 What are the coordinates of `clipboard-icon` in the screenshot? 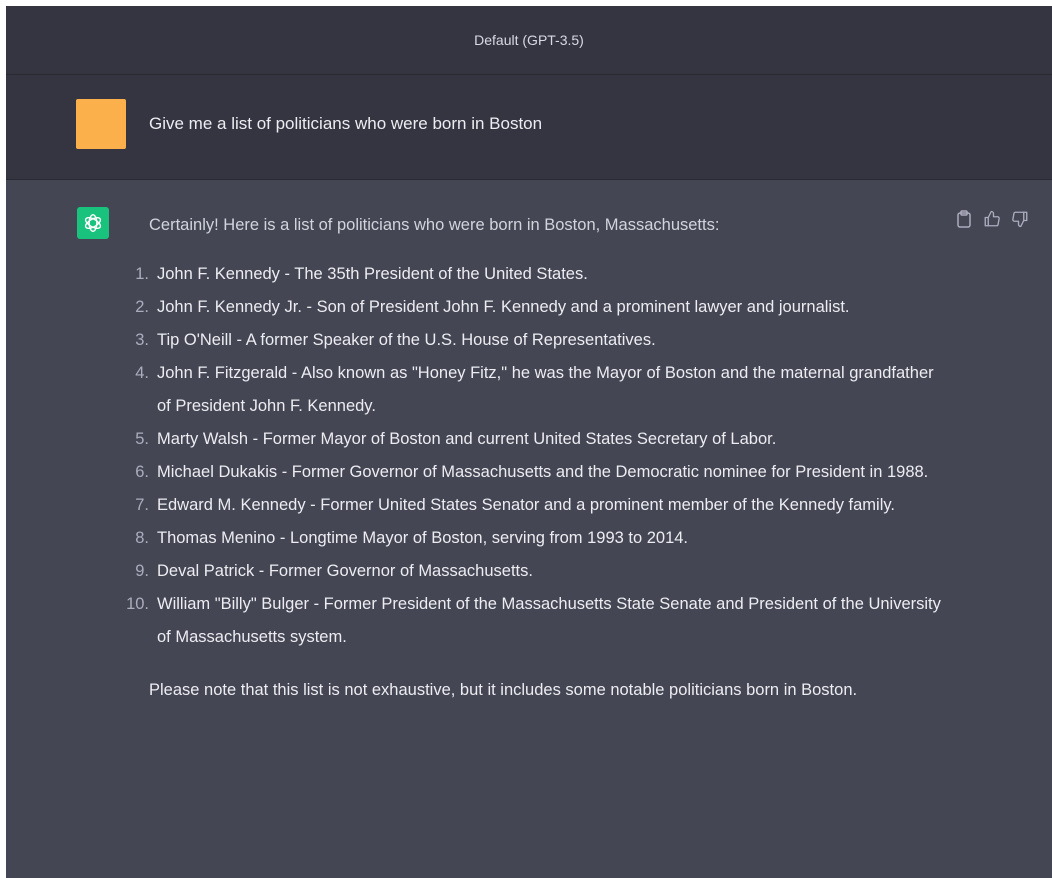 It's located at (964, 219).